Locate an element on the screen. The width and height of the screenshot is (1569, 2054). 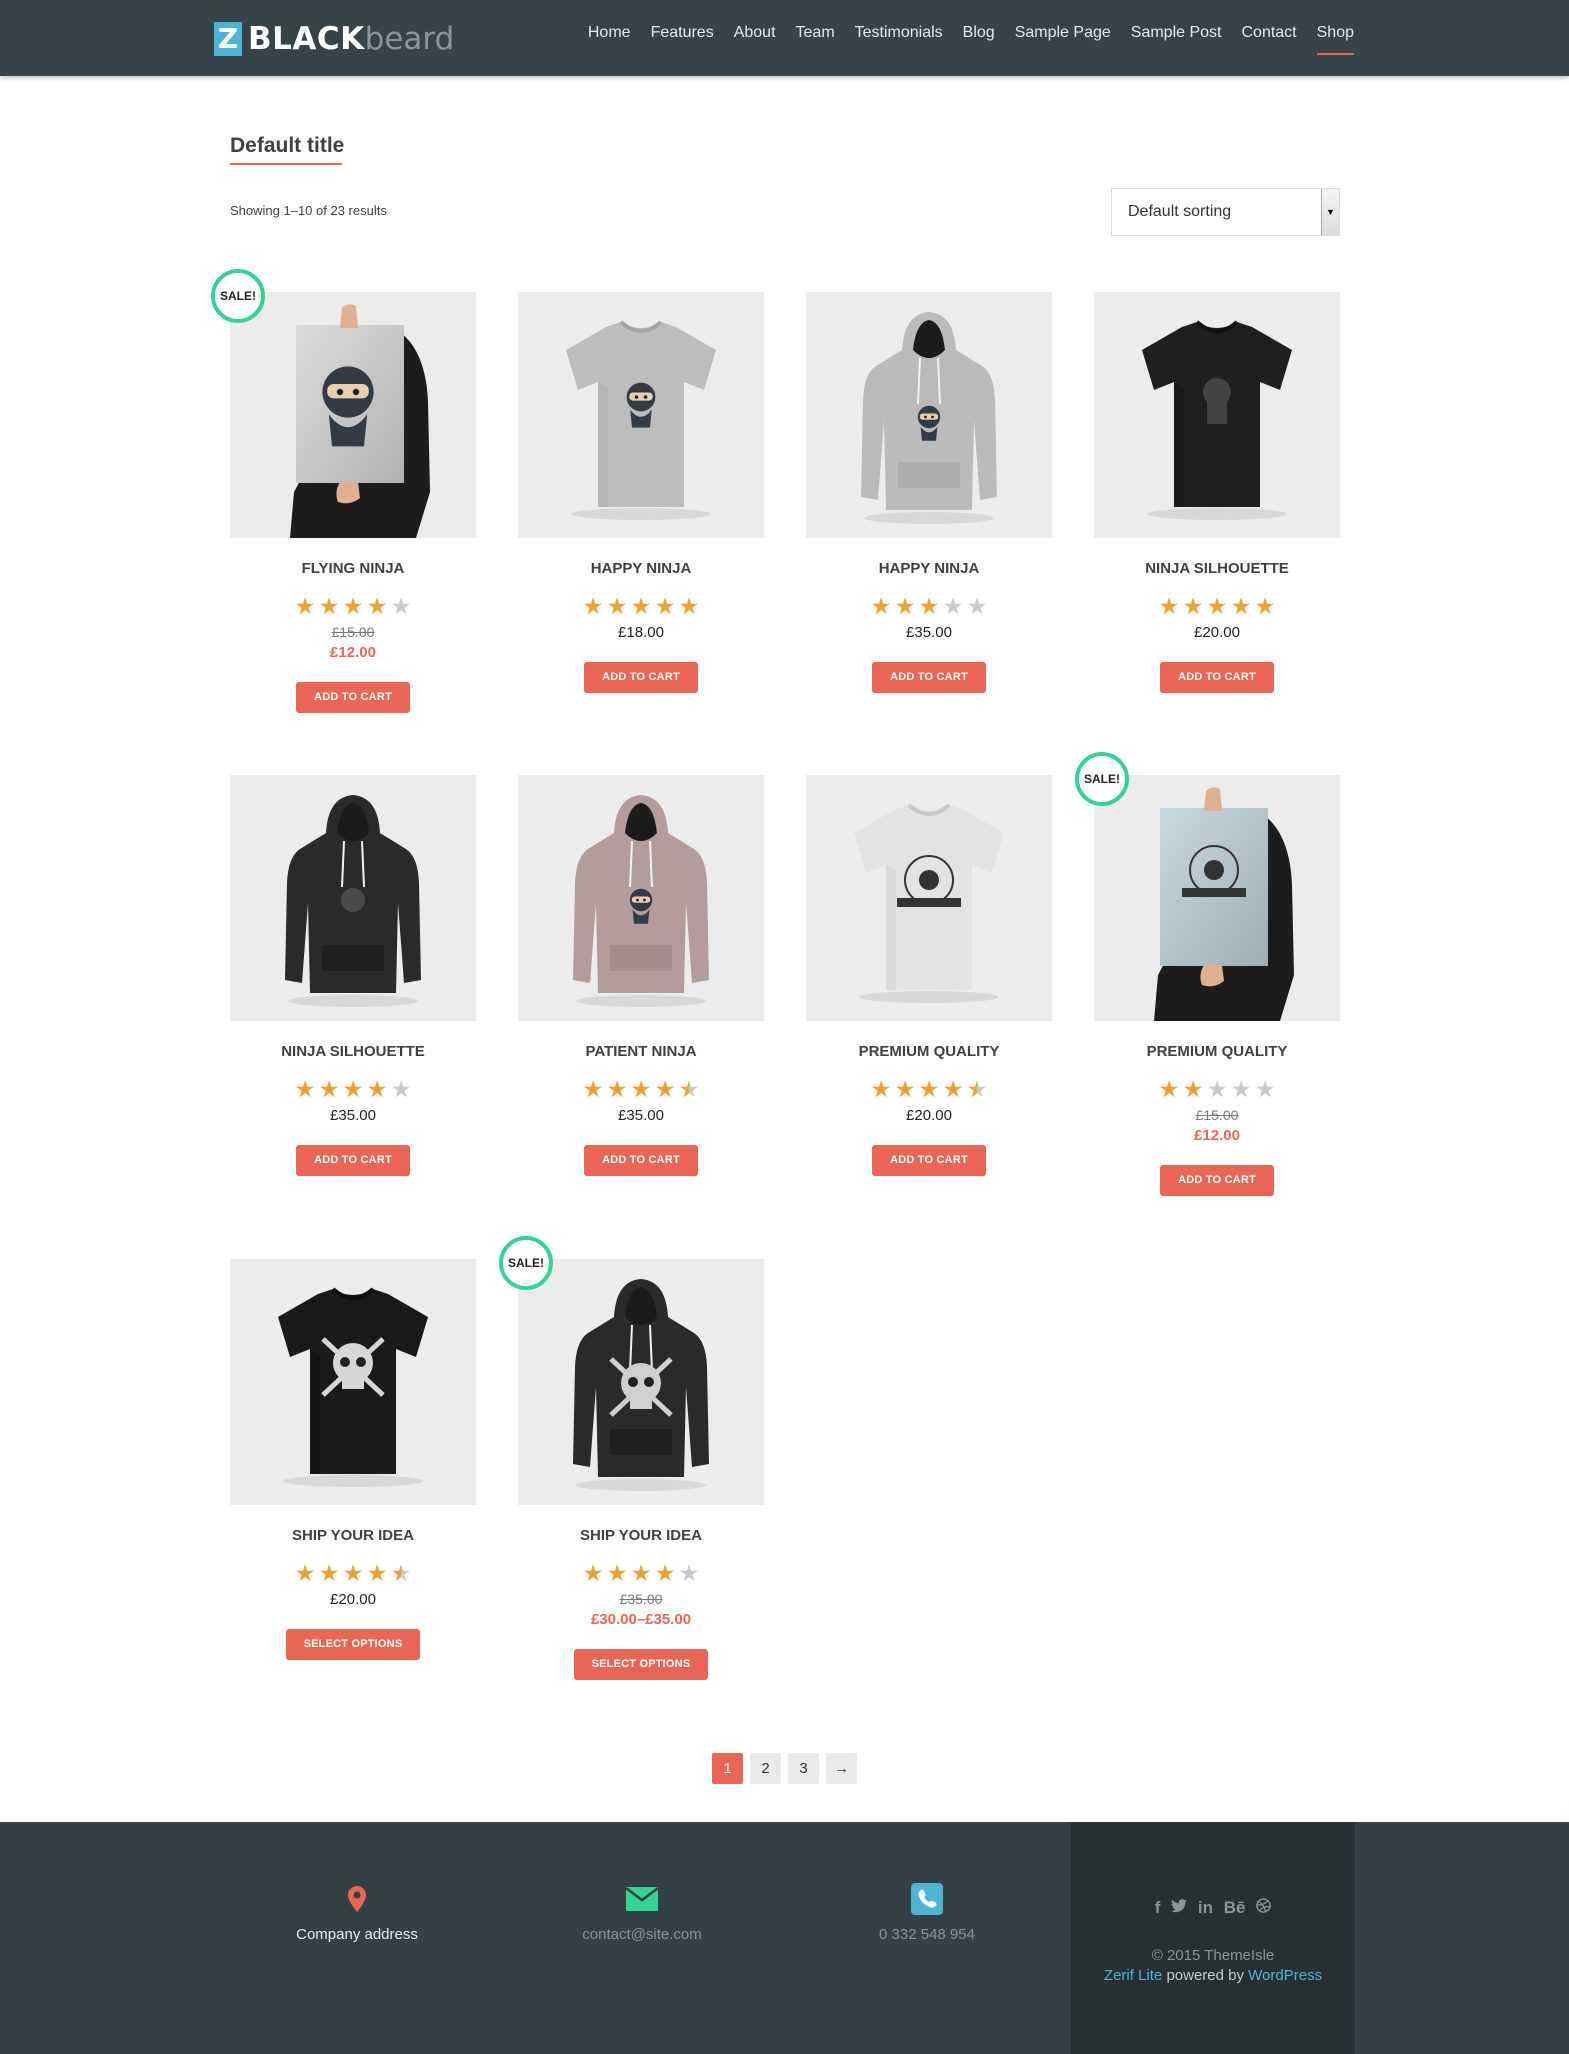
copyright-text: © 2015 ThemeIsle is located at coordinates (1213, 1955).